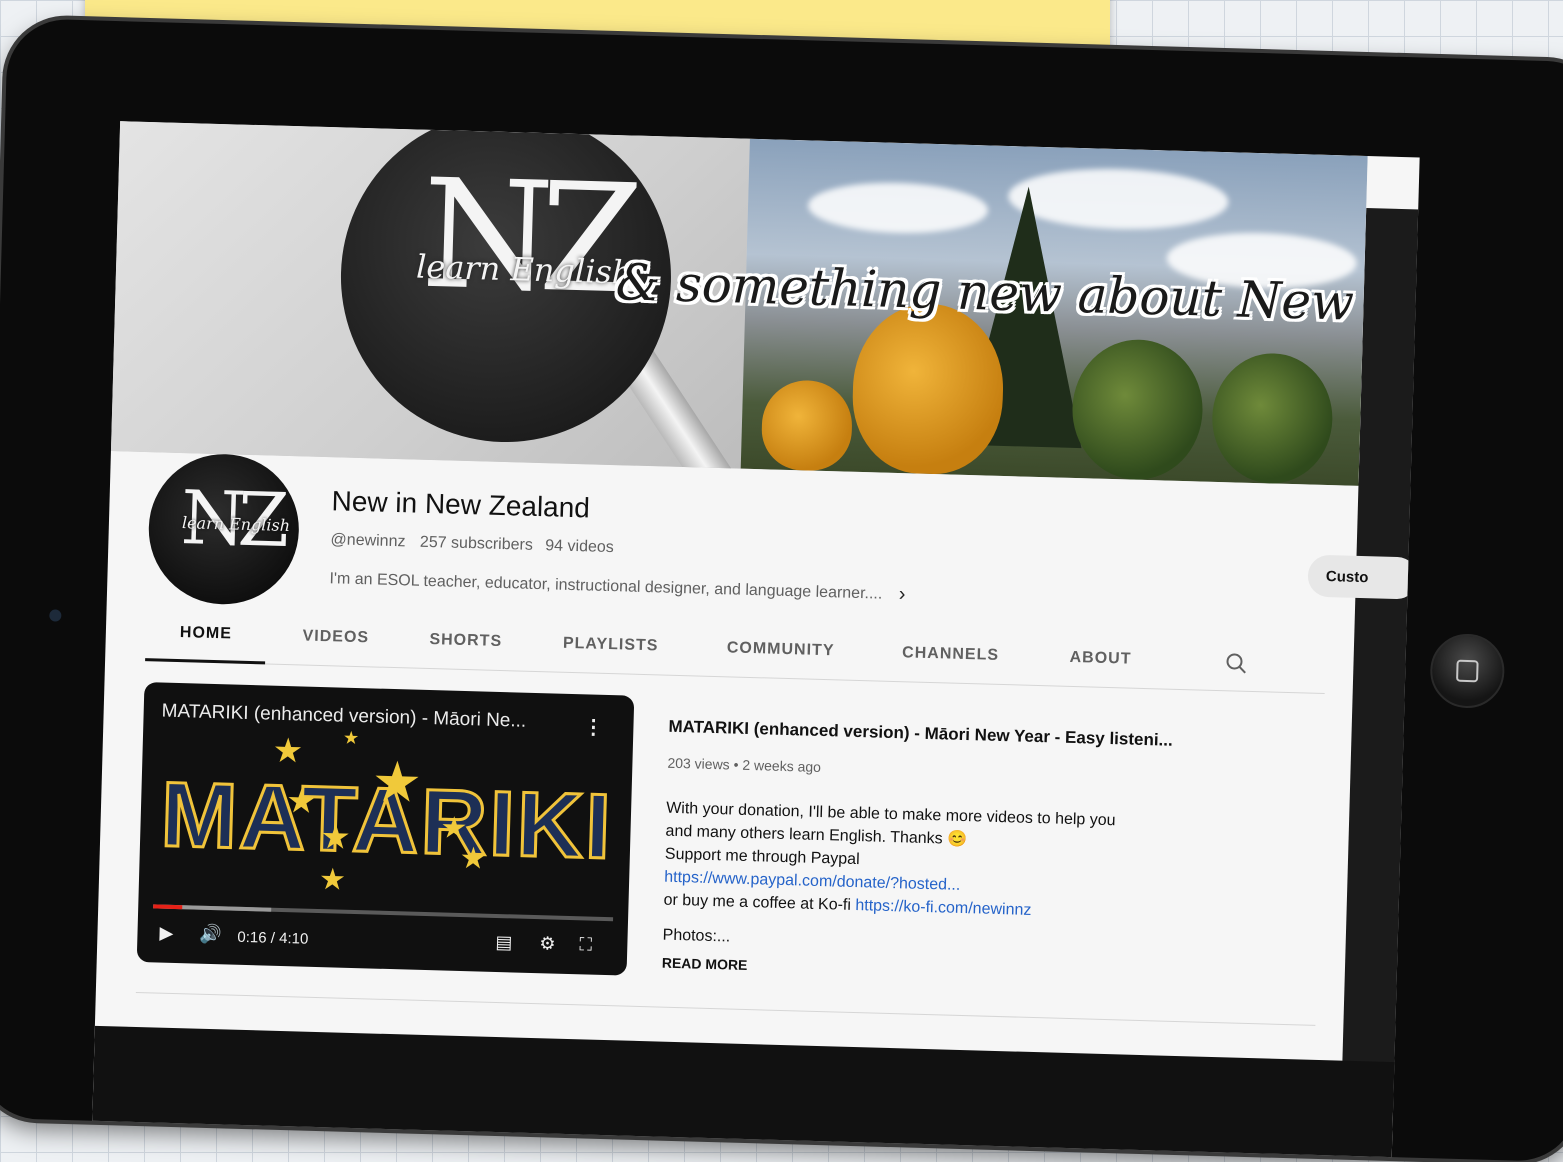 Image resolution: width=1563 pixels, height=1162 pixels. I want to click on volume-icon: 🔊, so click(210, 935).